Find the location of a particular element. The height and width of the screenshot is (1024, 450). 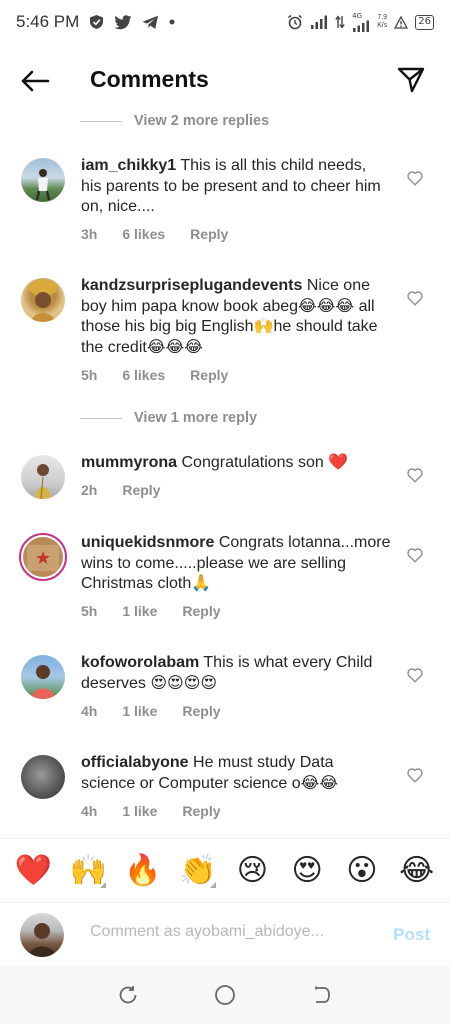

view-more-label: View 2 more replies is located at coordinates (202, 121).